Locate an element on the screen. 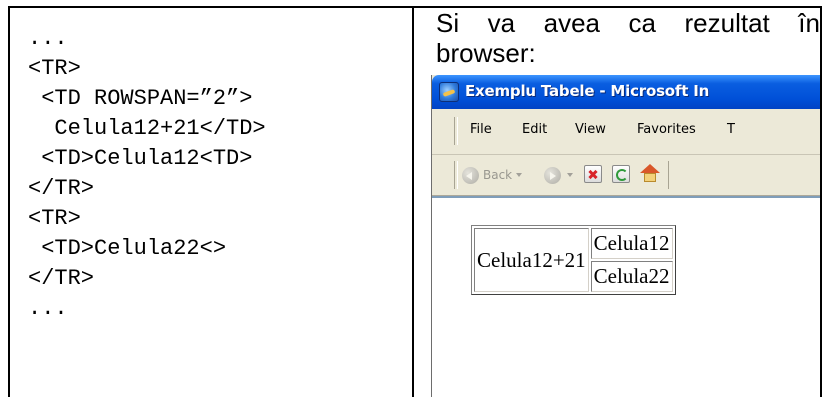 This screenshot has height=403, width=830. forward-button is located at coordinates (558, 175).